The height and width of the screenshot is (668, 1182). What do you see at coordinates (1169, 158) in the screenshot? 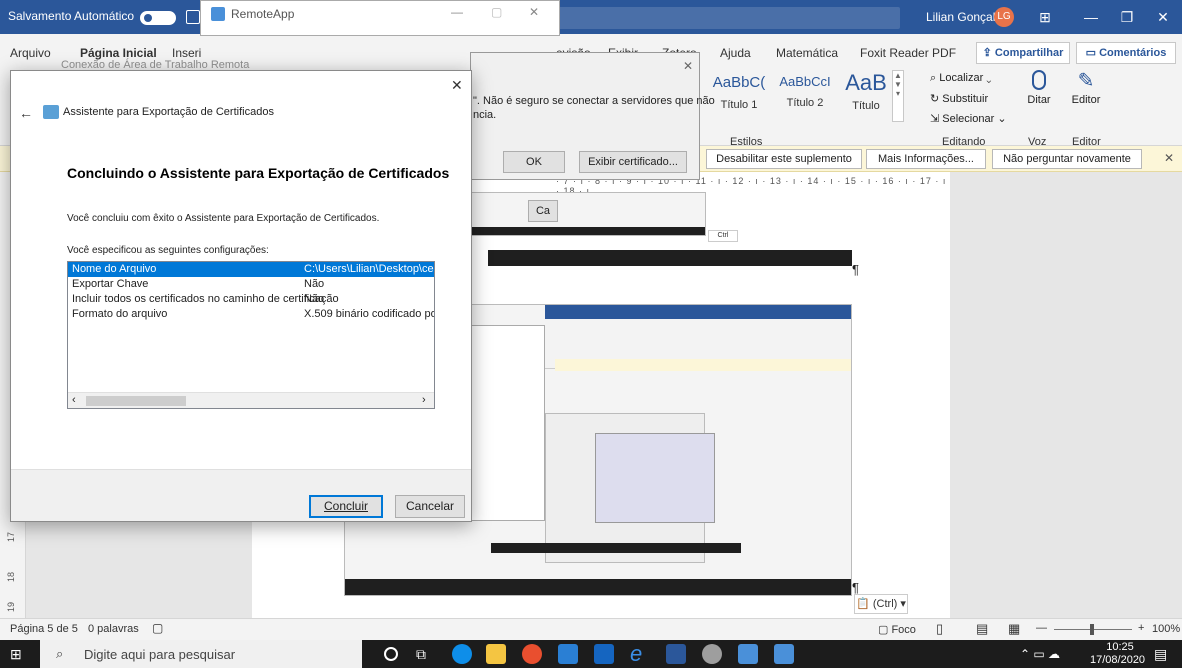
I see `close-bar-icon: ✕` at bounding box center [1169, 158].